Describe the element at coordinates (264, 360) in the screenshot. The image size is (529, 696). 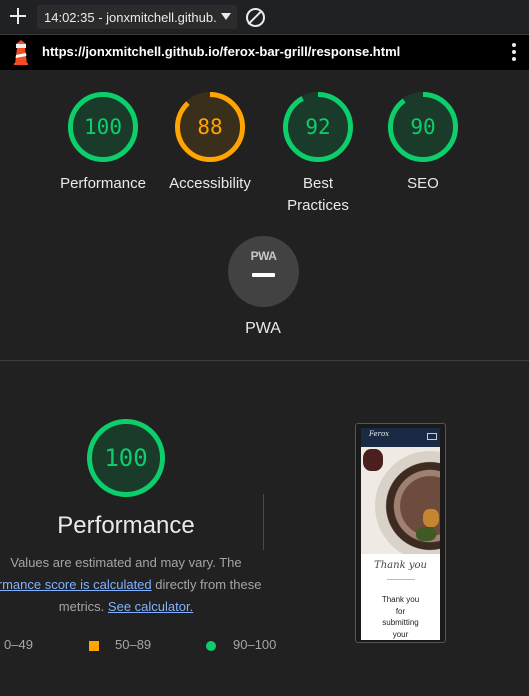
I see `section-divider` at that location.